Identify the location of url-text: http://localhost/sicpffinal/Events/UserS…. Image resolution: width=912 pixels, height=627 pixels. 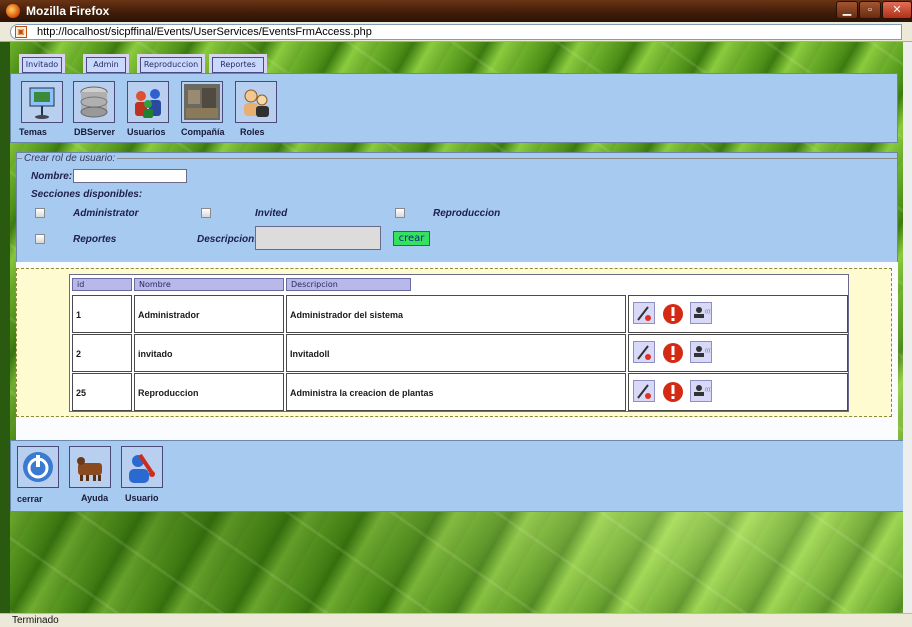
(204, 32).